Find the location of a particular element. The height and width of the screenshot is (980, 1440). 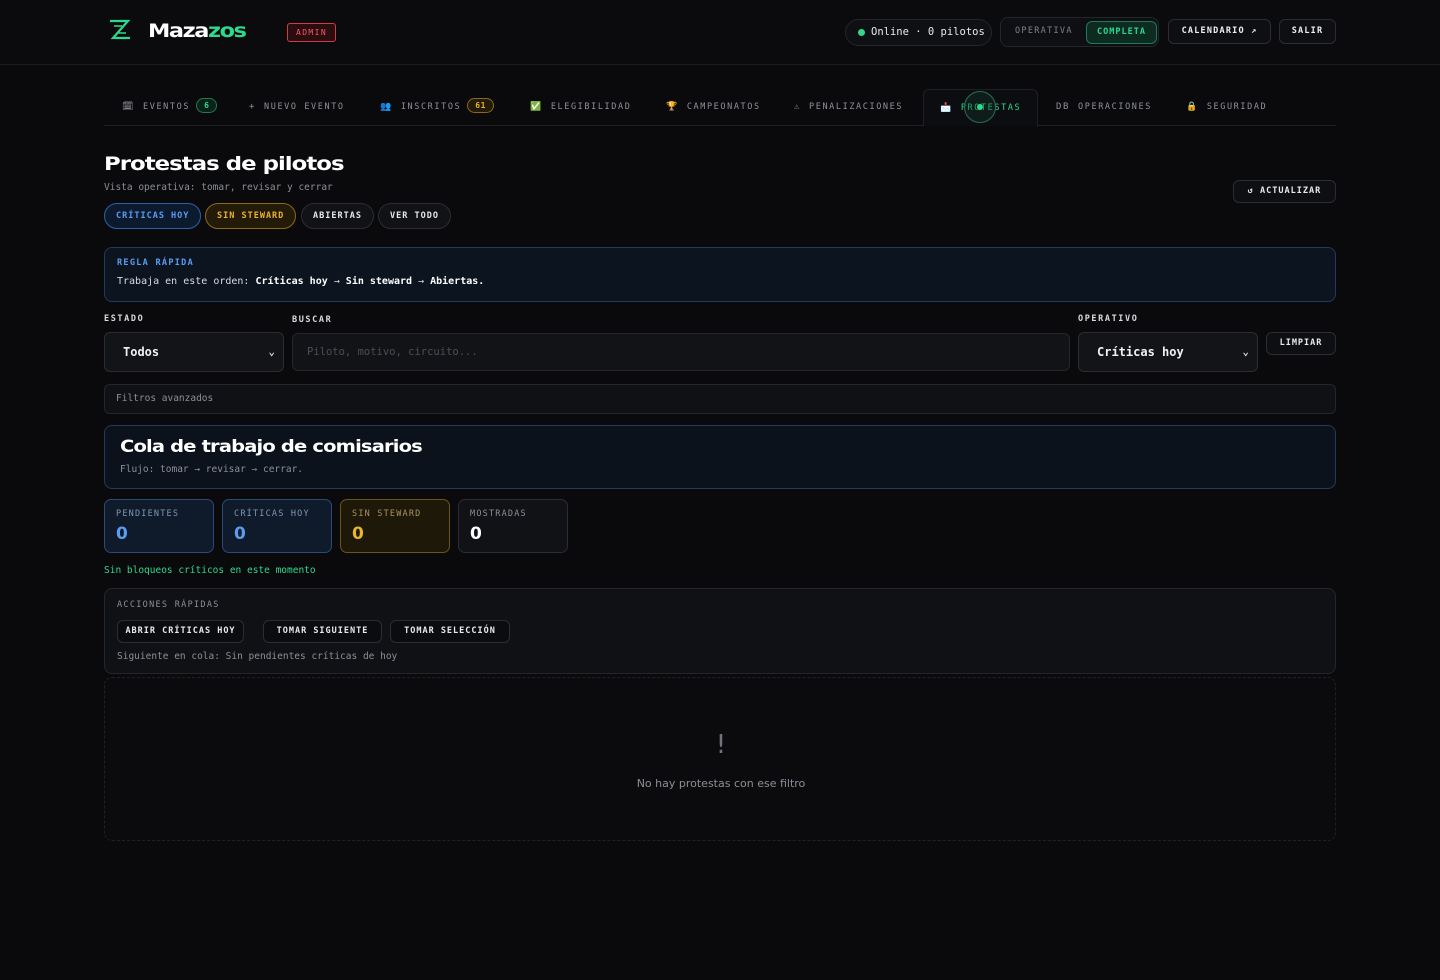

users-icon: 👥 is located at coordinates (386, 107).